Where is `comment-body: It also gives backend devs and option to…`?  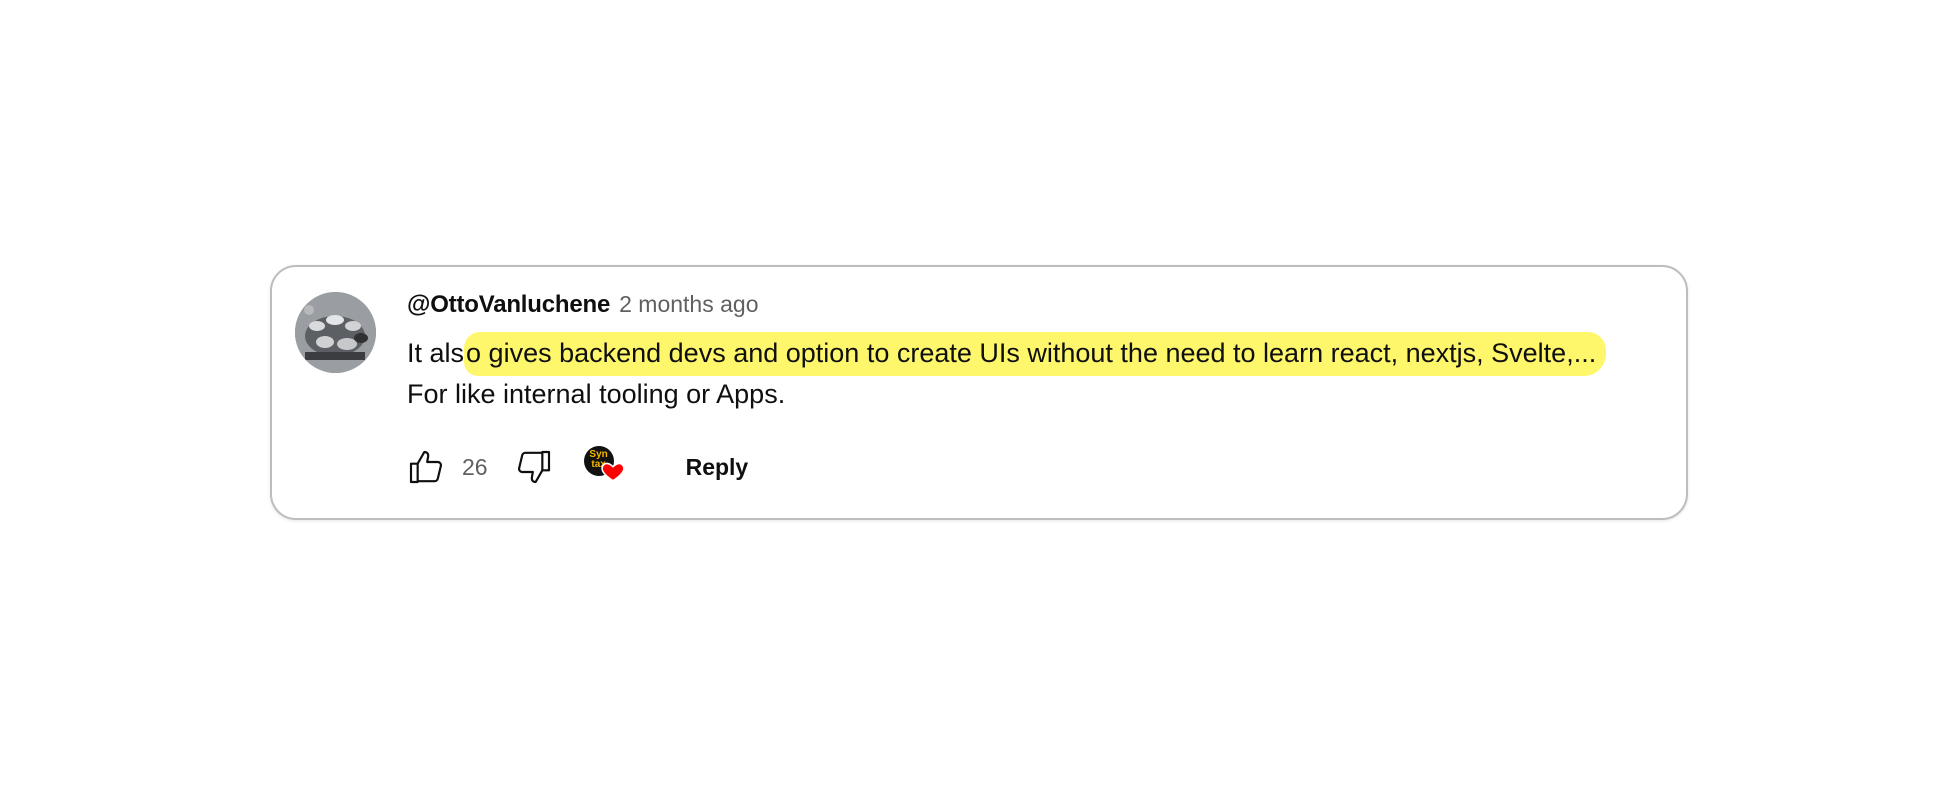 comment-body: It also gives backend devs and option to… is located at coordinates (1026, 373).